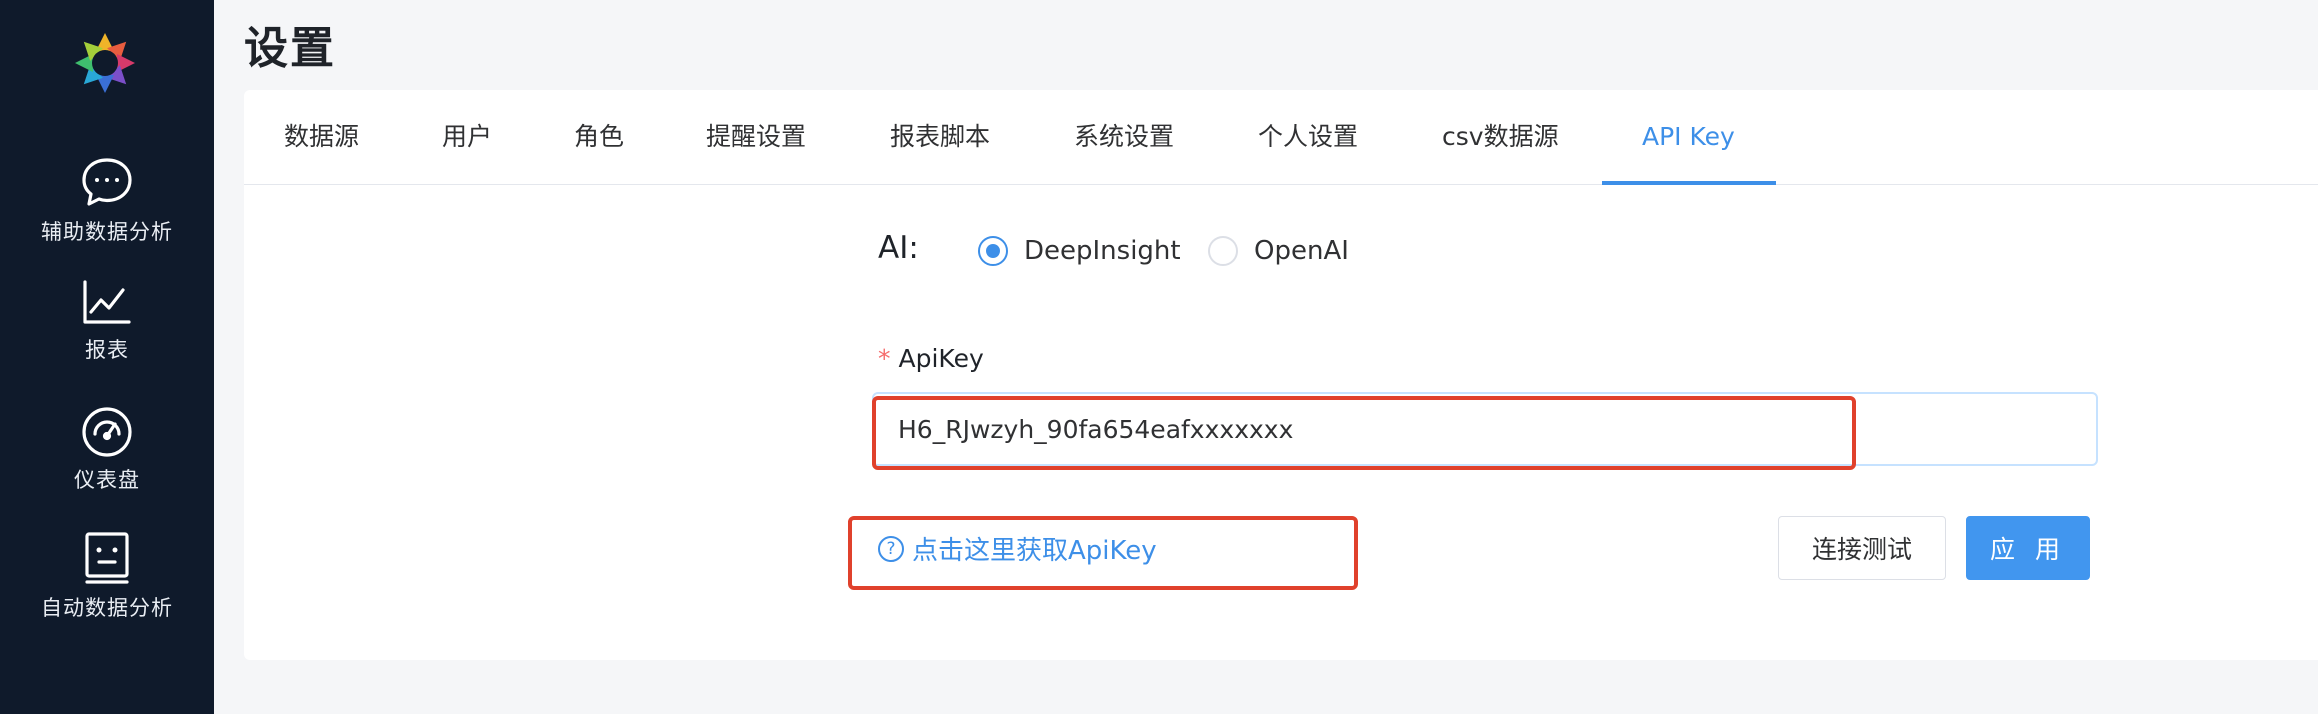 This screenshot has width=2318, height=714. I want to click on sidebar-item-auto-analysis: 自动数据分析, so click(107, 576).